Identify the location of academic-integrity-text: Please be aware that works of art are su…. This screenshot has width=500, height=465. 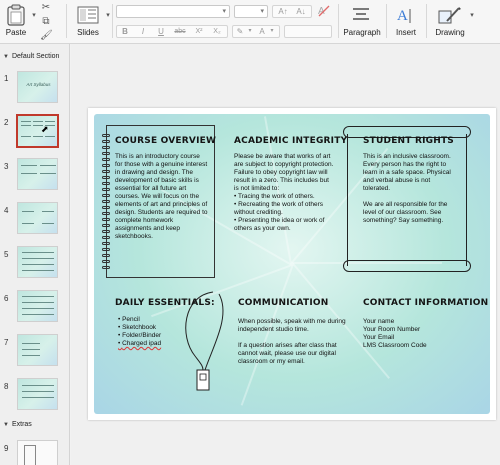
(284, 193).